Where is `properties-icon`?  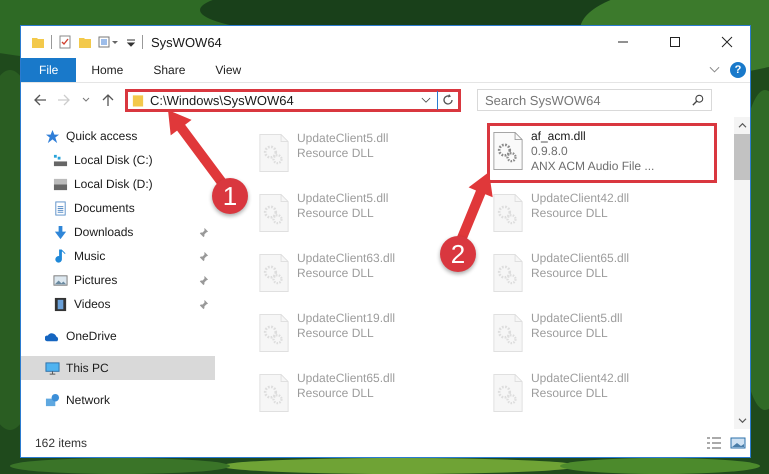 properties-icon is located at coordinates (109, 42).